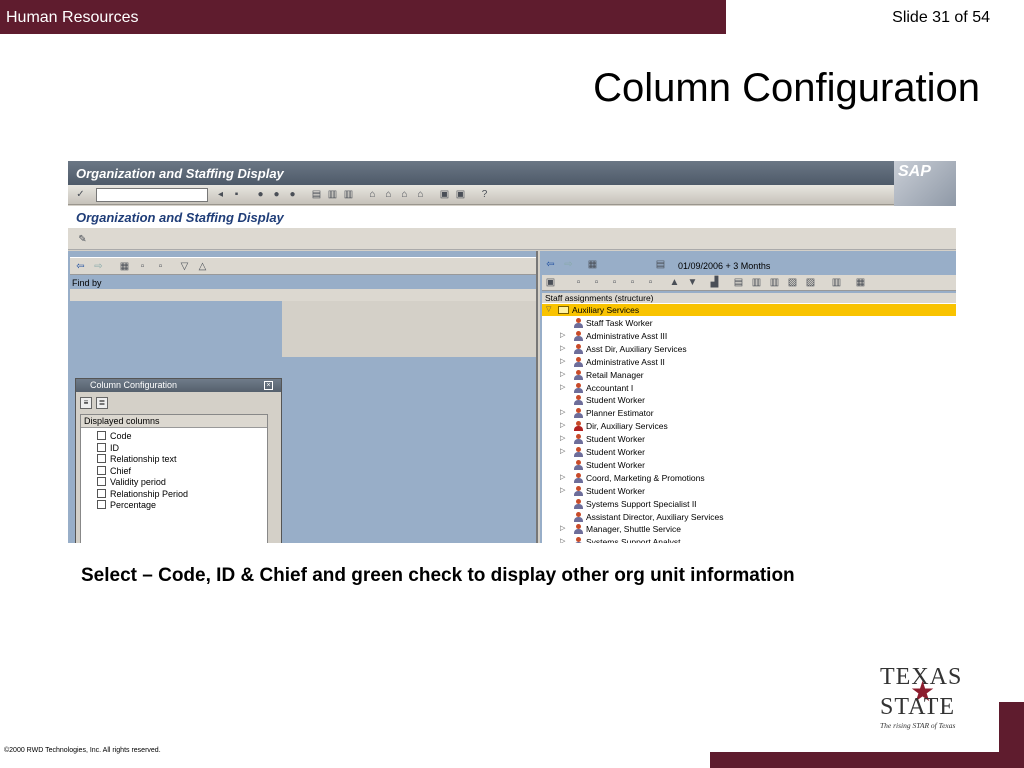 The height and width of the screenshot is (768, 1024). What do you see at coordinates (749, 426) in the screenshot?
I see `tree-item: ▷ Dir, Auxiliary Services` at bounding box center [749, 426].